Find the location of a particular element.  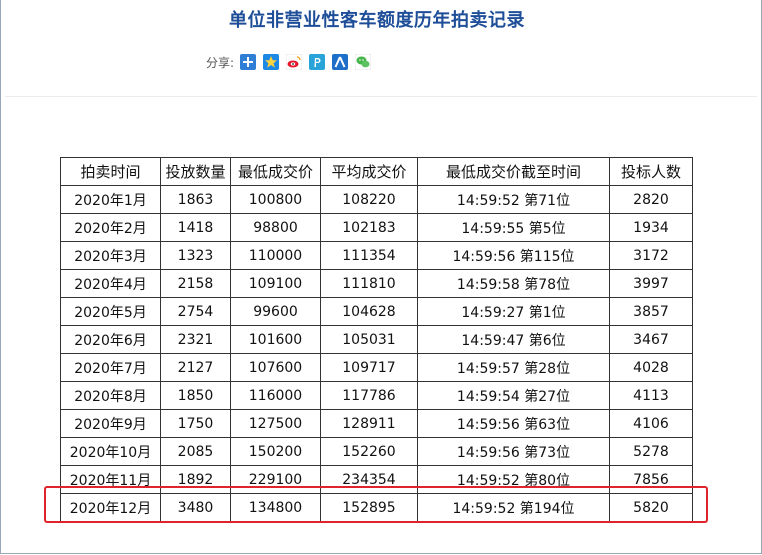

renren-icon is located at coordinates (340, 62).